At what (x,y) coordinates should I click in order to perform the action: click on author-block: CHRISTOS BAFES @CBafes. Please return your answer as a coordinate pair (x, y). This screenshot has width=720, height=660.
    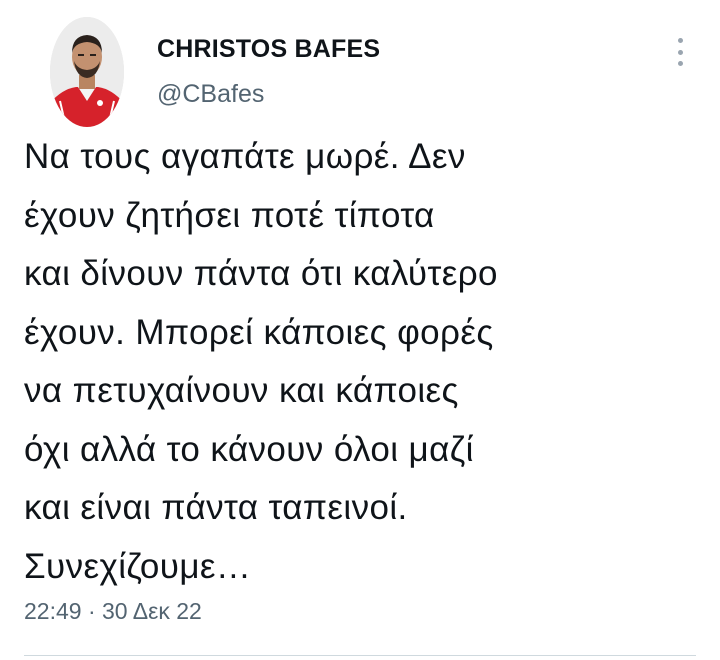
    Looking at the image, I should click on (268, 71).